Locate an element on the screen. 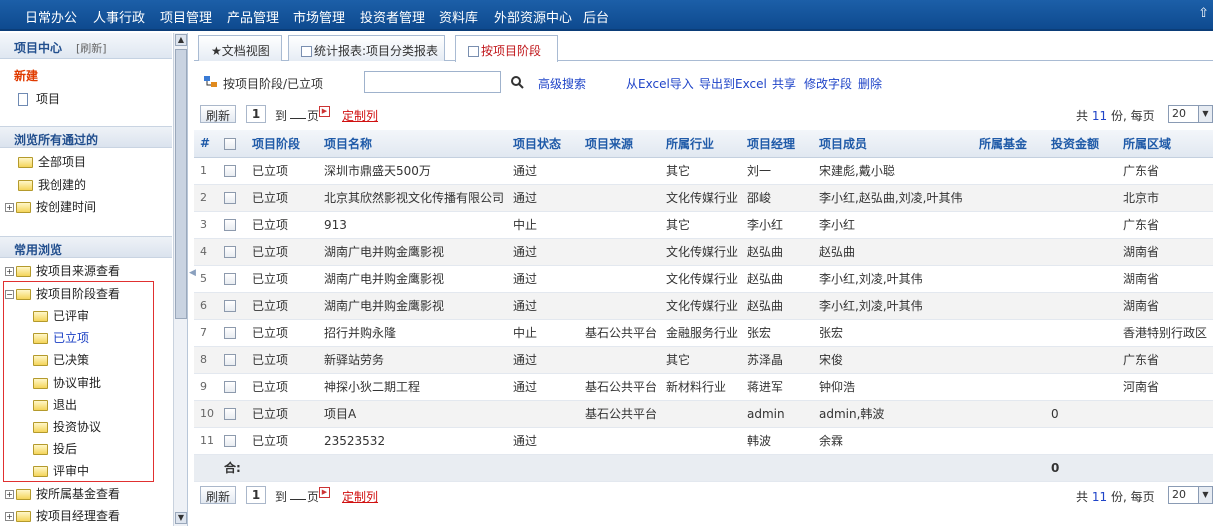  sidebar-scrollbar: ▲ ▼ is located at coordinates (180, 279).